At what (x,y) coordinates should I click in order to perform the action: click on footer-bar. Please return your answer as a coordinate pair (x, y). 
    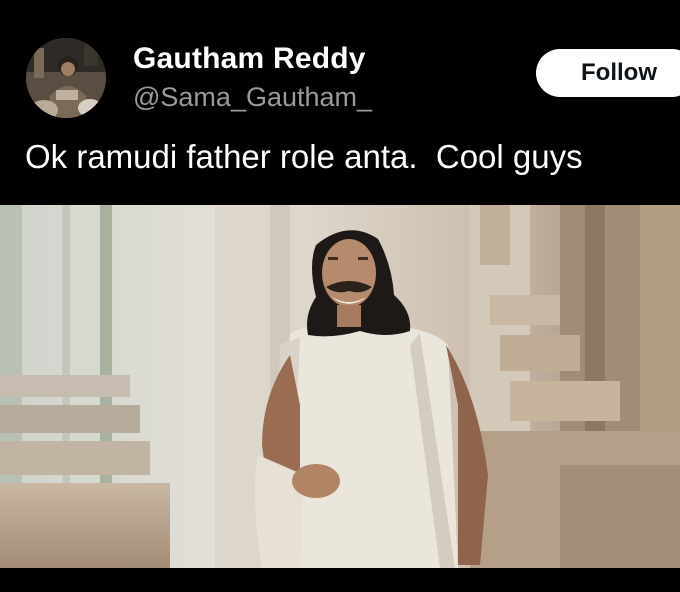
    Looking at the image, I should click on (340, 580).